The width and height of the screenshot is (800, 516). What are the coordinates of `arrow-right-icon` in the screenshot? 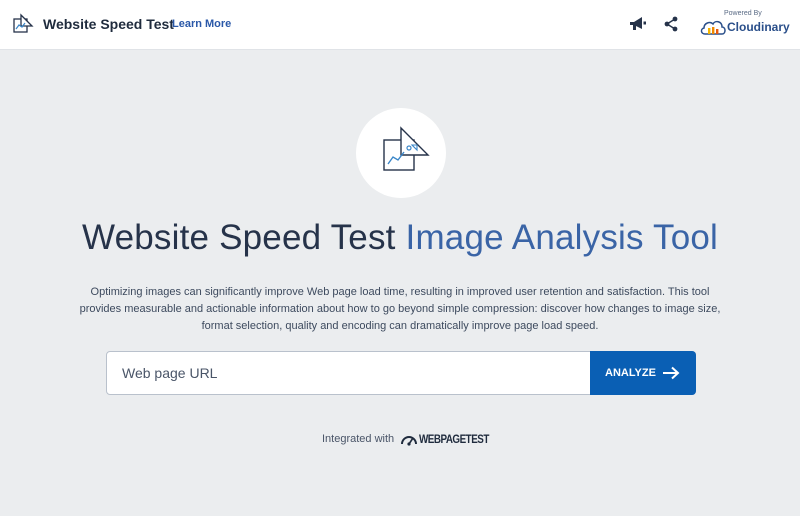 It's located at (671, 373).